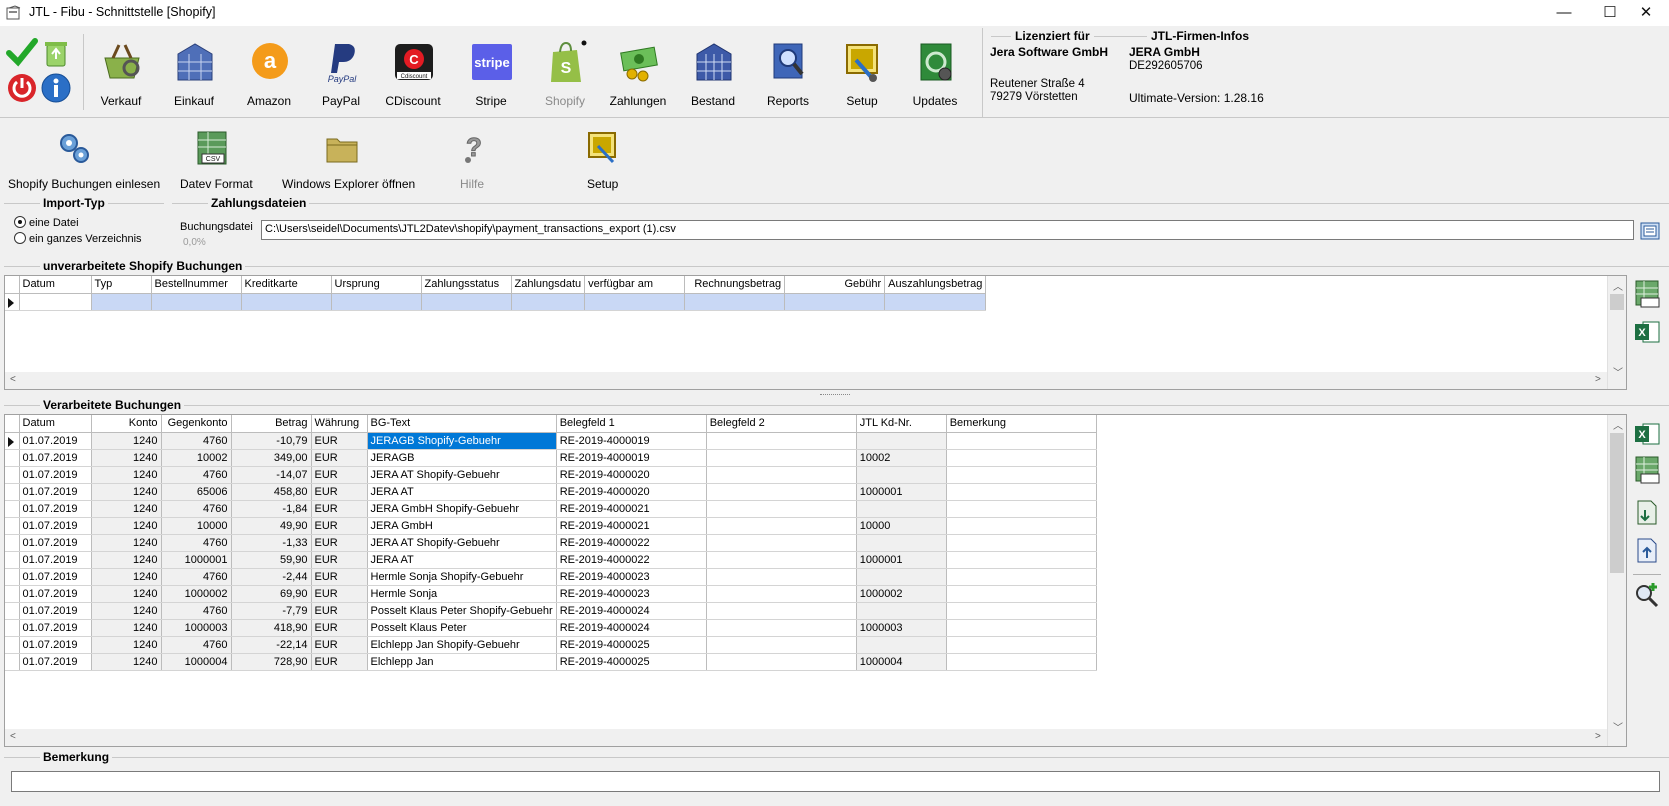 The image size is (1669, 806). What do you see at coordinates (121, 285) in the screenshot?
I see `column-header: Typ` at bounding box center [121, 285].